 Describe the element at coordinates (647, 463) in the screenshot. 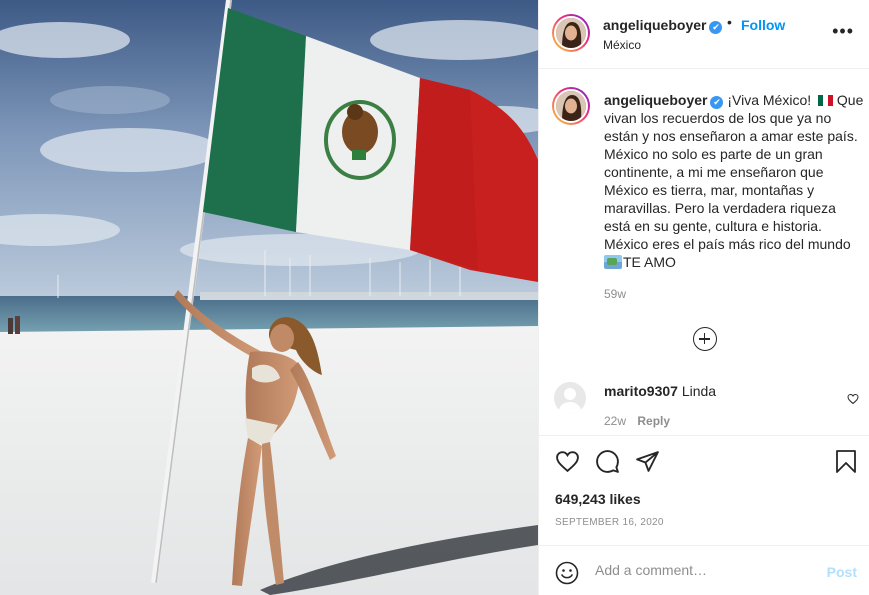

I see `share-icon` at that location.